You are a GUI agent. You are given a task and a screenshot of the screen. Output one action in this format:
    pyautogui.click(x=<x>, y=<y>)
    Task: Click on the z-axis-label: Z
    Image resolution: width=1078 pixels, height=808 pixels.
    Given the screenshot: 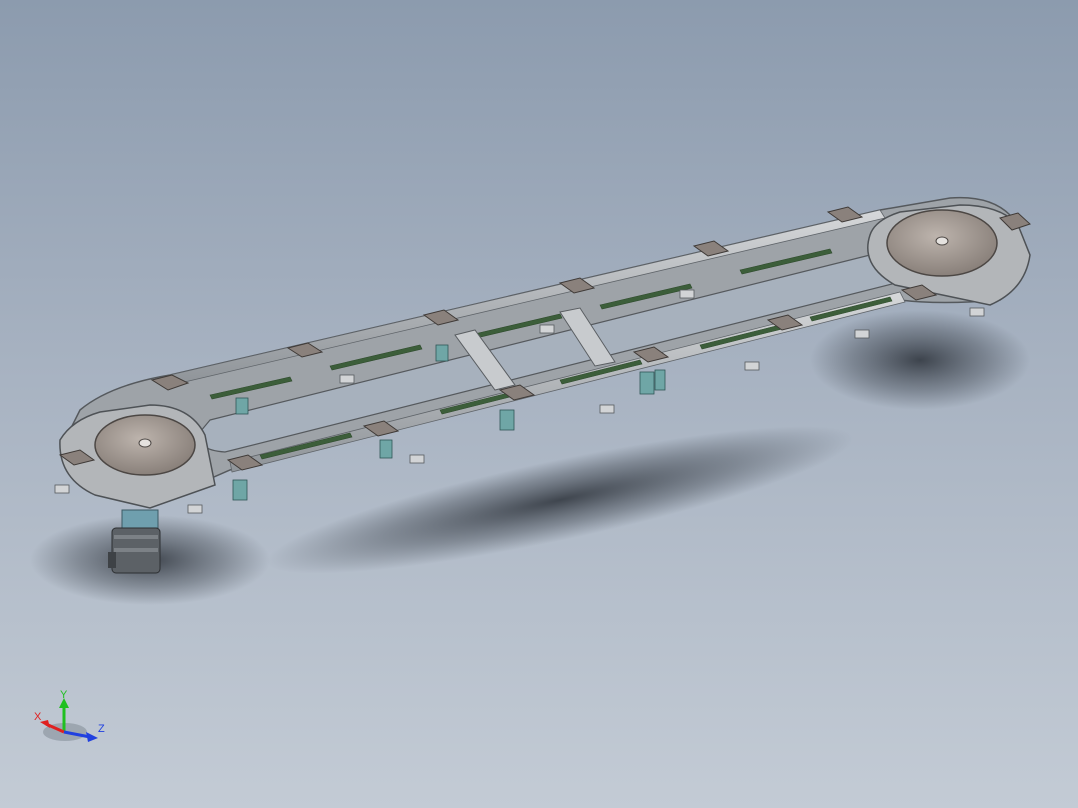 What is the action you would take?
    pyautogui.click(x=101, y=729)
    